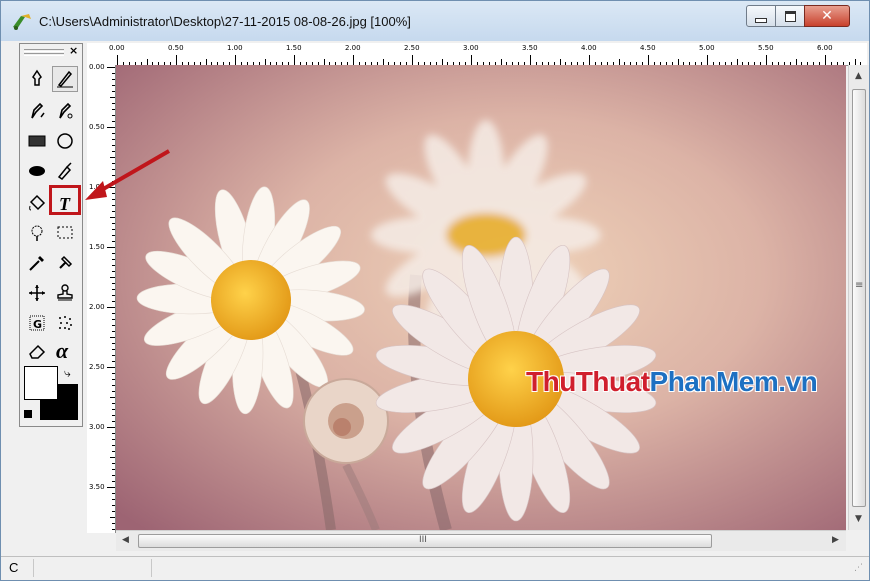  Describe the element at coordinates (65, 111) in the screenshot. I see `airbrush-tool` at that location.